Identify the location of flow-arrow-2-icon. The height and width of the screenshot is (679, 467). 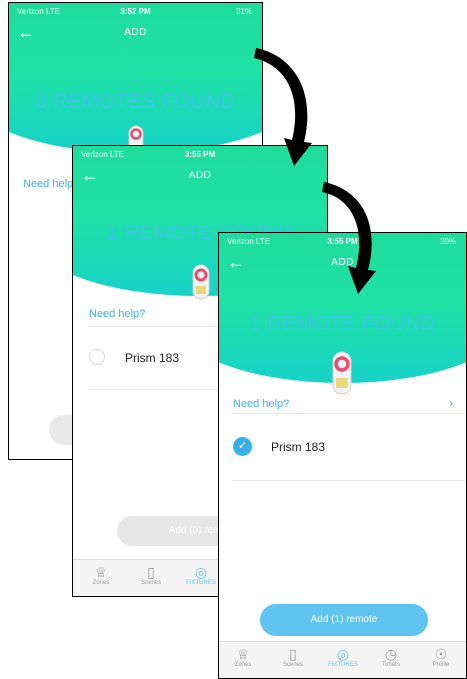
(349, 238).